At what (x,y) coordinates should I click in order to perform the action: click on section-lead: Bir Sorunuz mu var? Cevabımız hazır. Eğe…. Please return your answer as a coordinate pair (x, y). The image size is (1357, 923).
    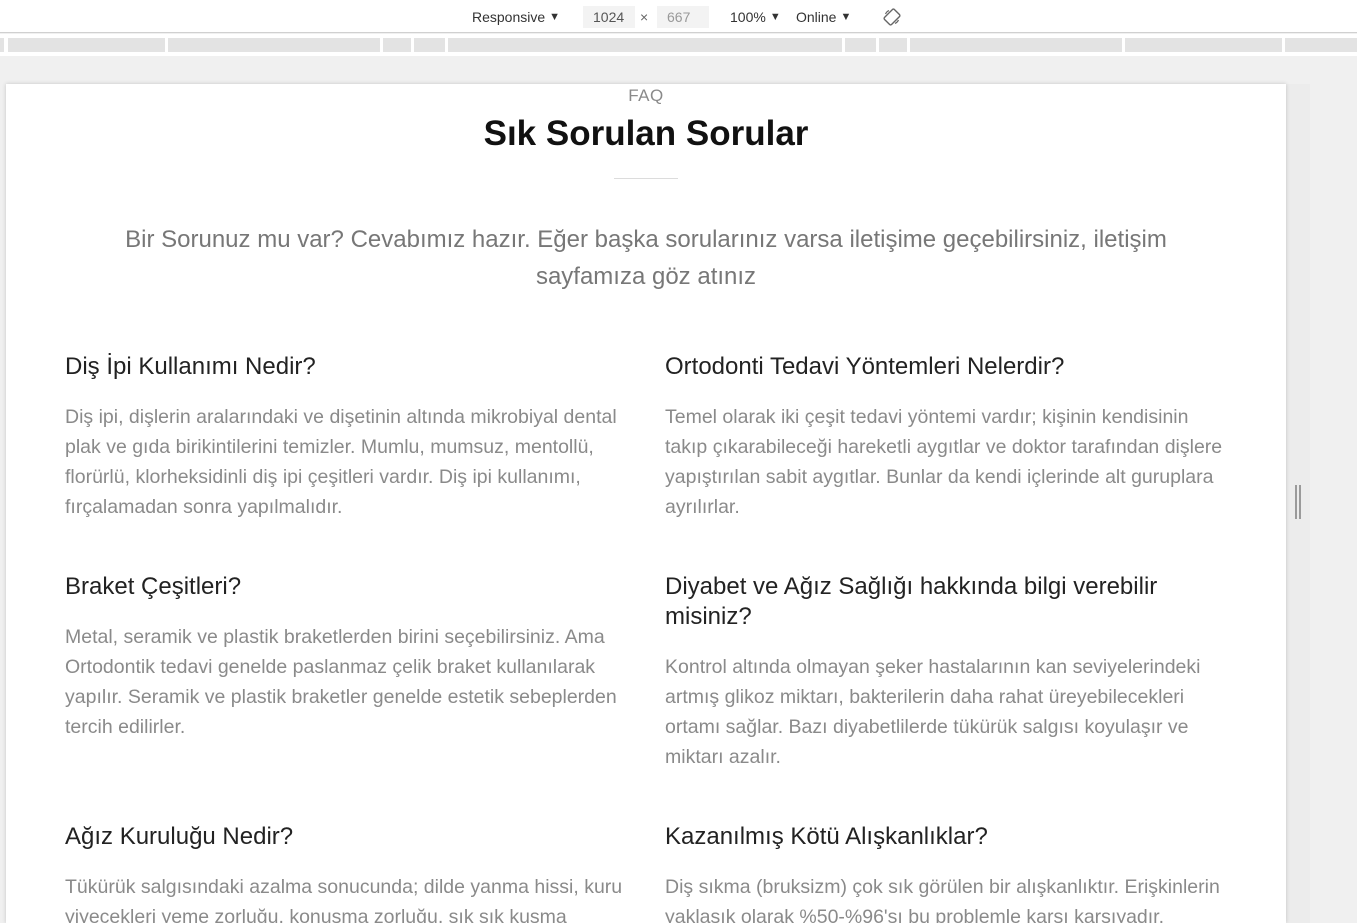
    Looking at the image, I should click on (646, 258).